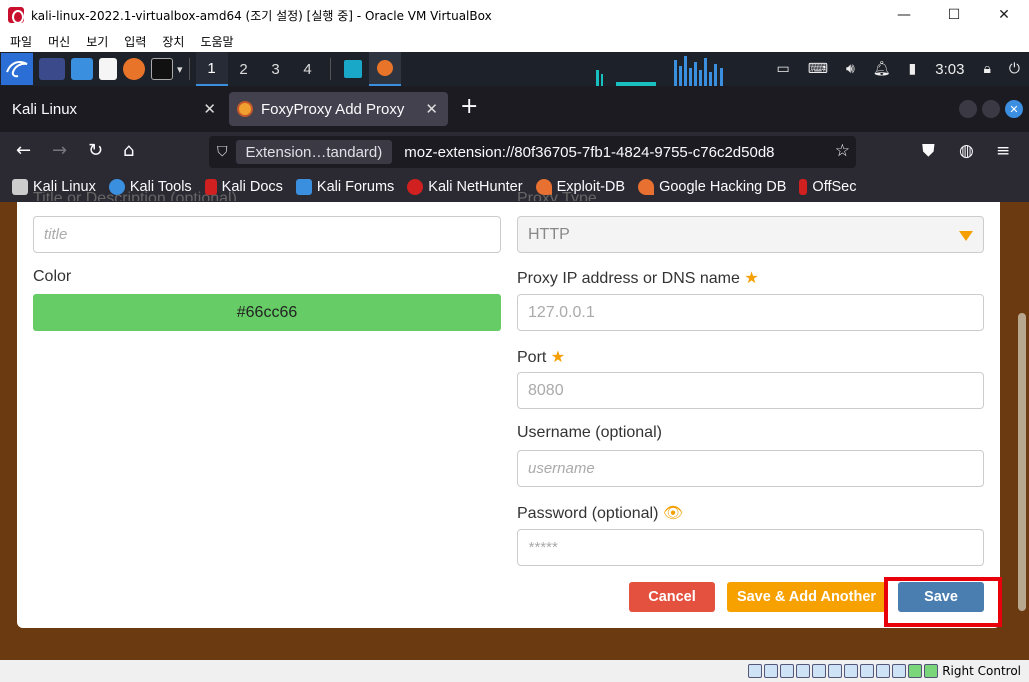  Describe the element at coordinates (45, 109) in the screenshot. I see `tab-label: Kali Linux` at that location.